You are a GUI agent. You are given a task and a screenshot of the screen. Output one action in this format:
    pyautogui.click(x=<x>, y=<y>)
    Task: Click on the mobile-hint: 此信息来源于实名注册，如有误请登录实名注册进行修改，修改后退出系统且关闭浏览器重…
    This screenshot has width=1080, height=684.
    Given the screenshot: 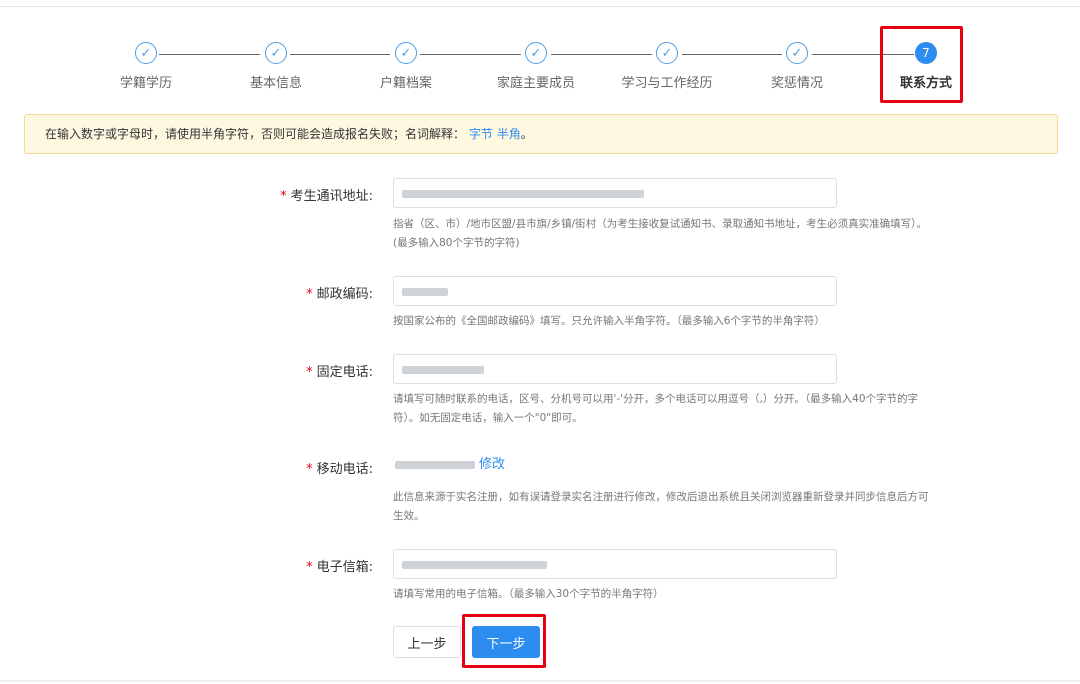 What is the action you would take?
    pyautogui.click(x=678, y=507)
    